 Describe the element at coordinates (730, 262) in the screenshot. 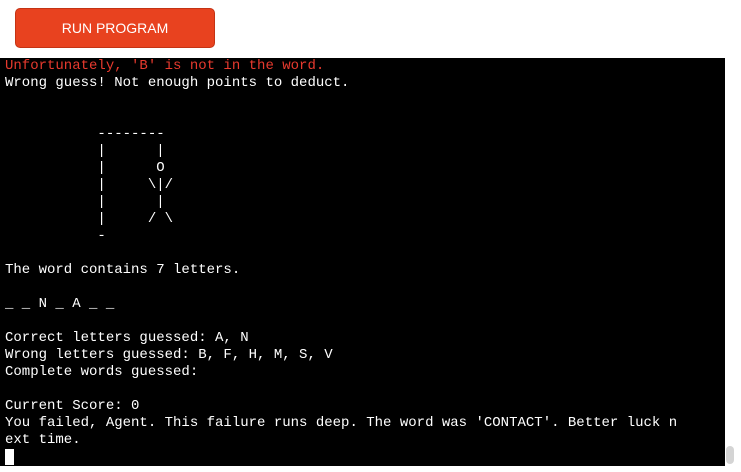

I see `terminal-scrollbar` at that location.